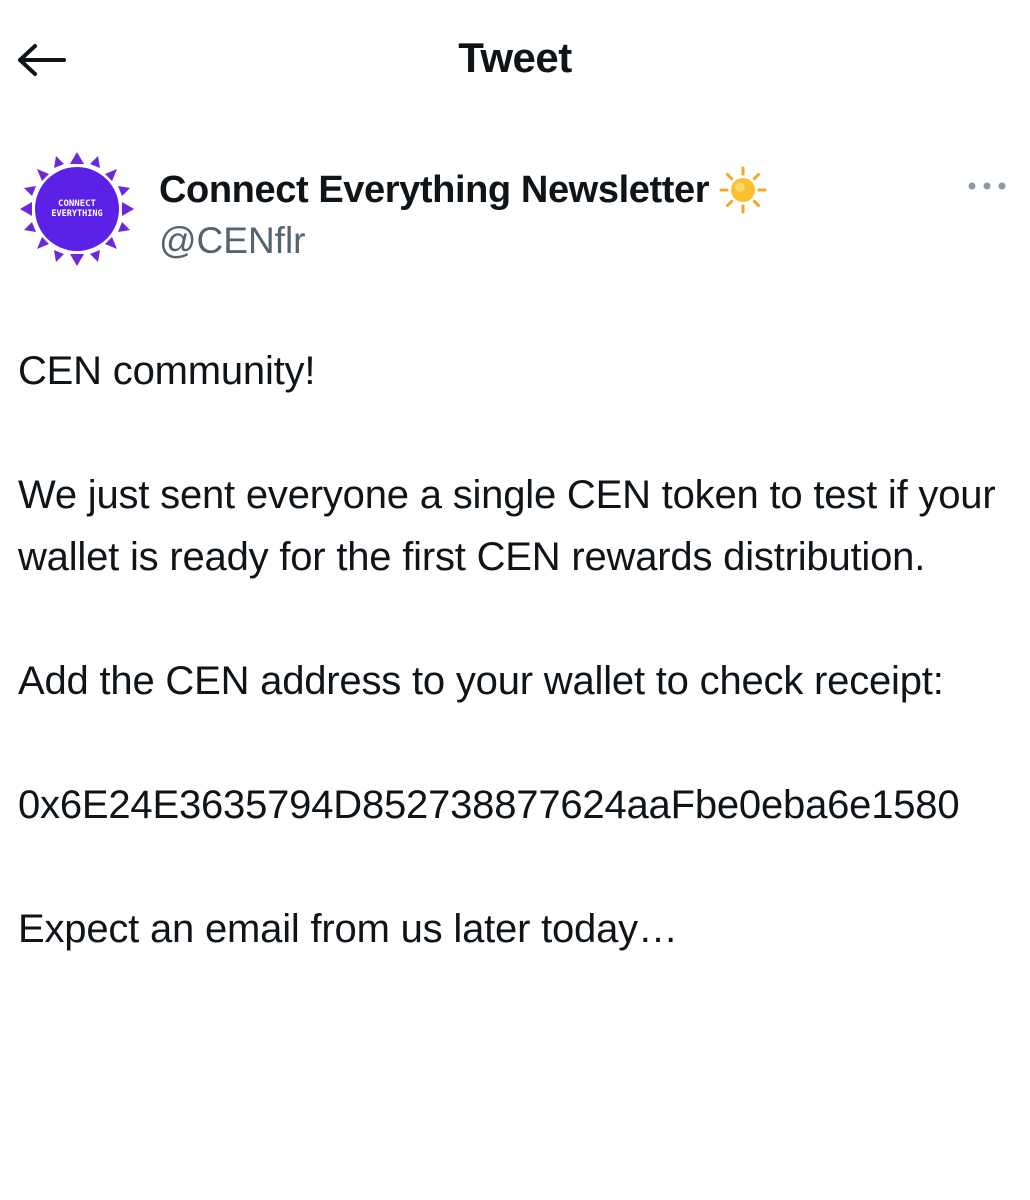  I want to click on avatar: CONNECT EVERYTHING, so click(77, 209).